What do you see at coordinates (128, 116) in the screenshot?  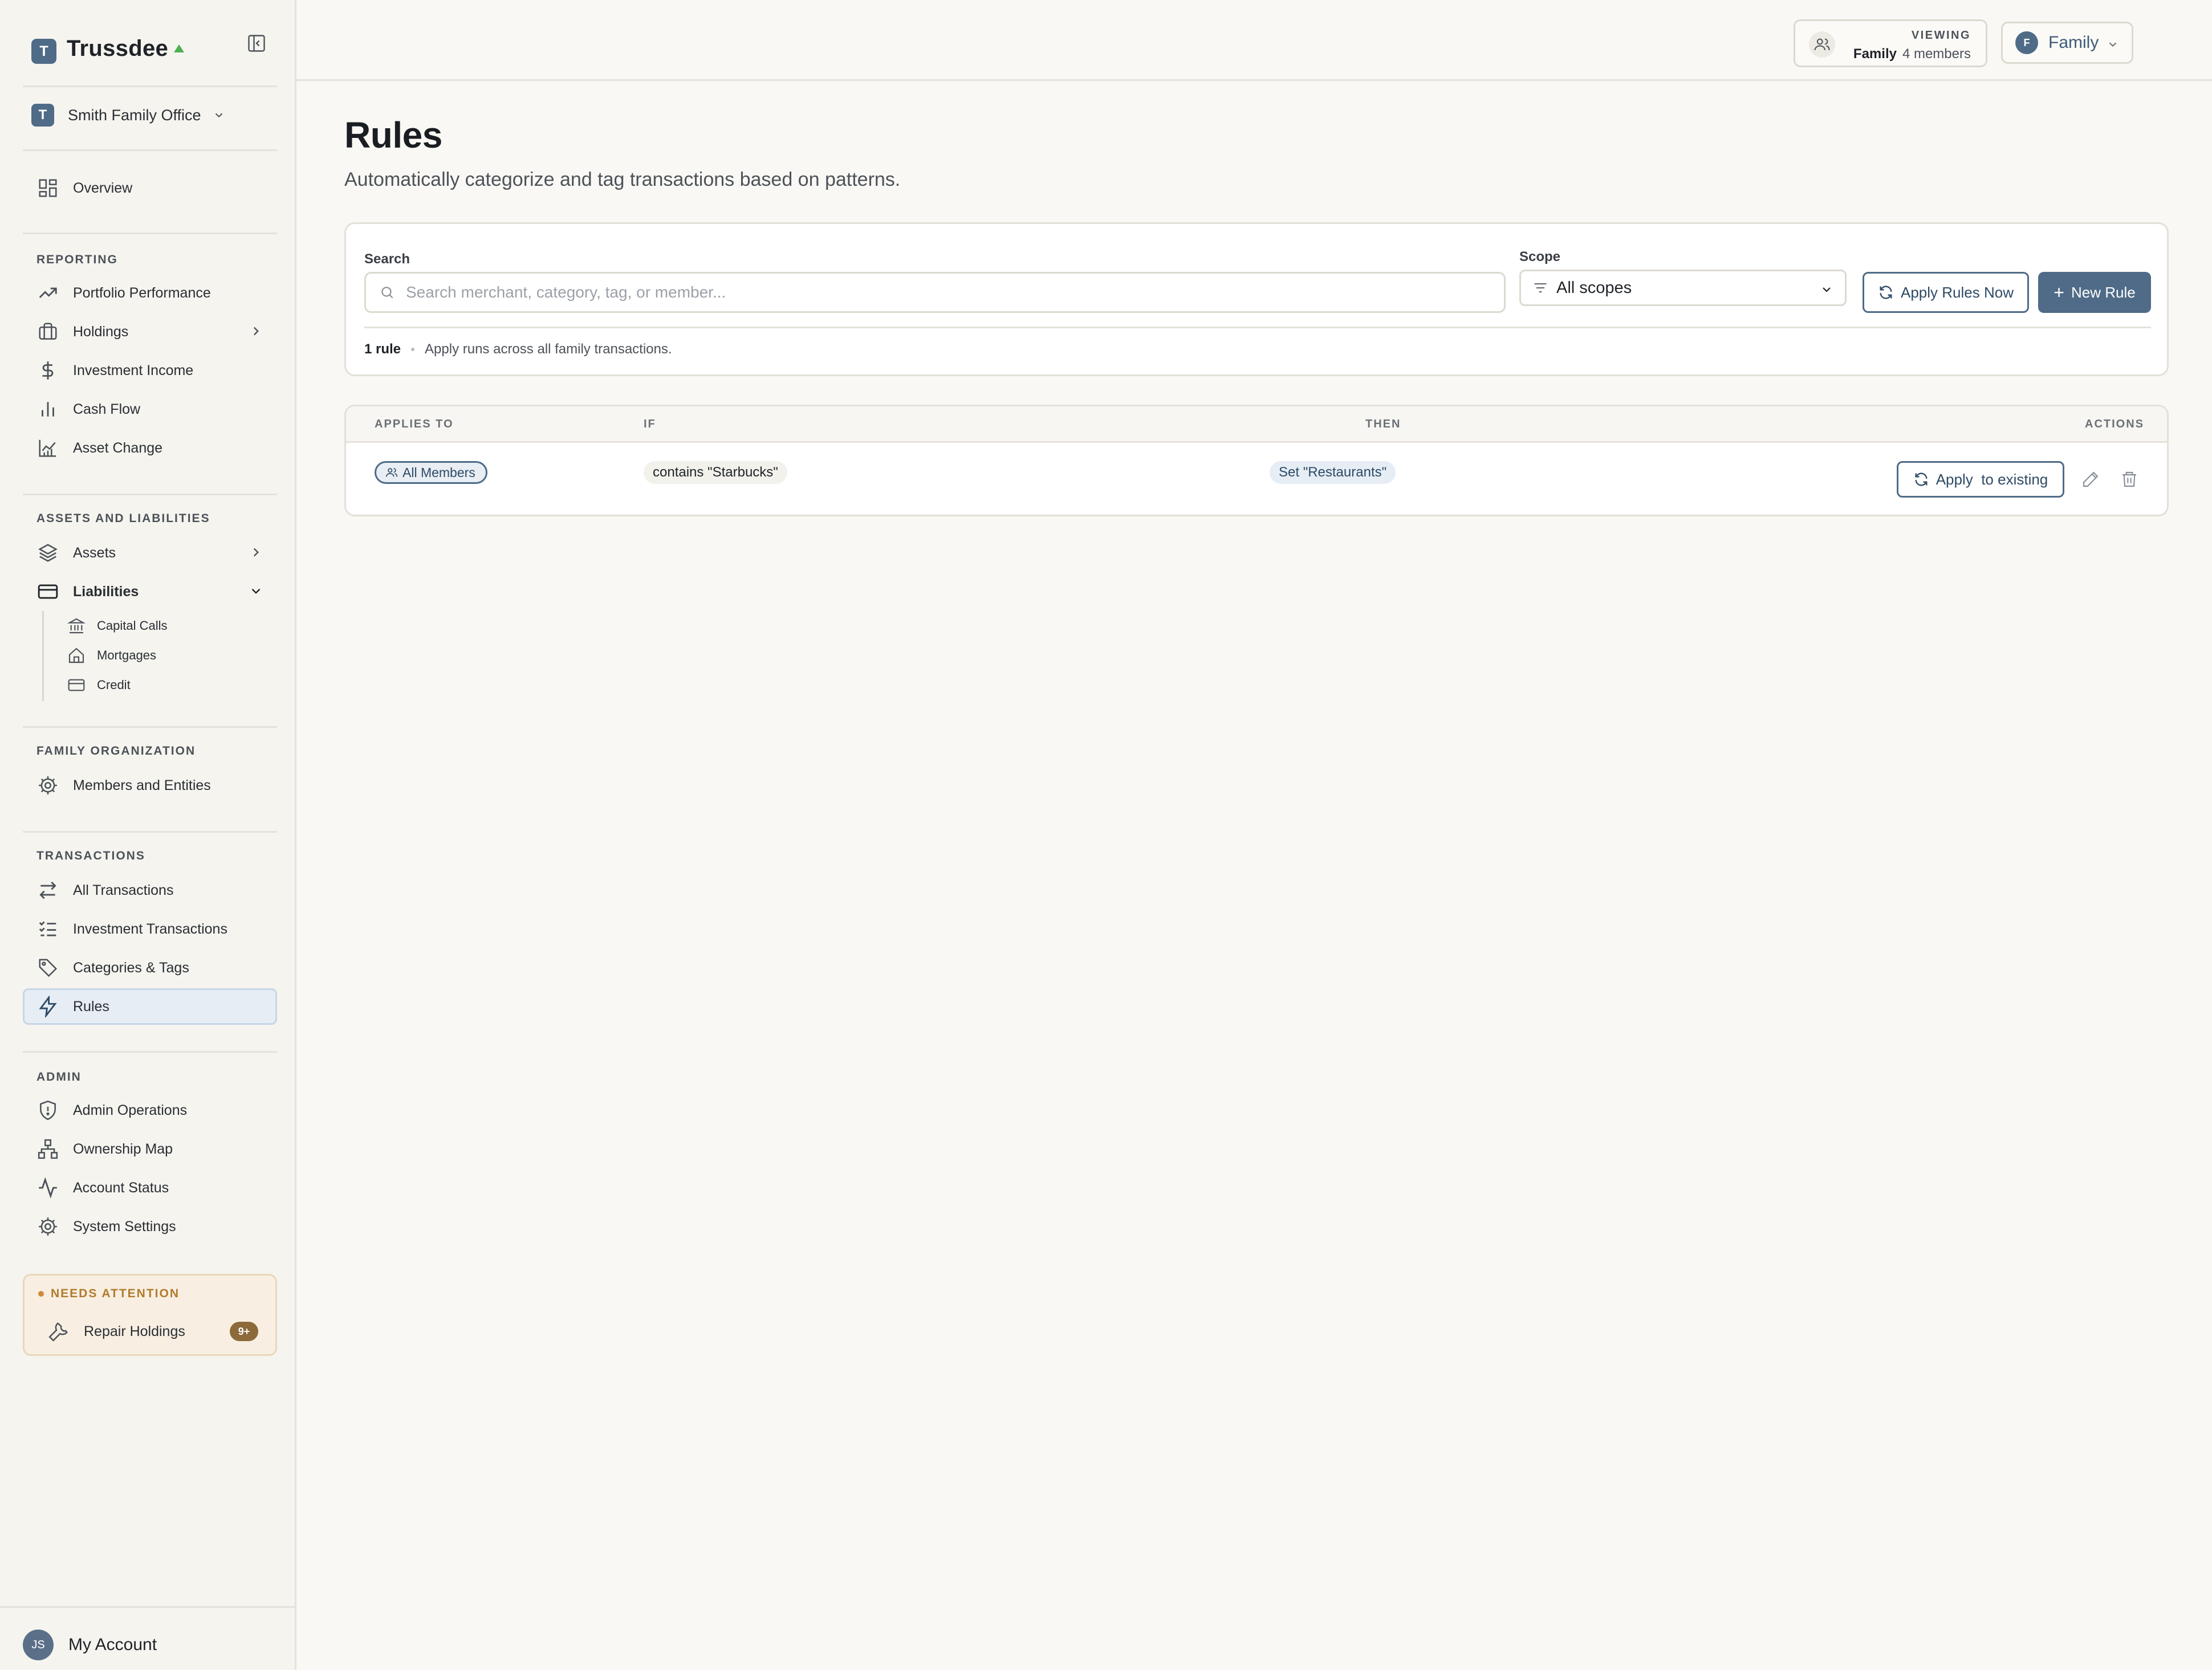 I see `org-switcher: T Smith Family Office` at bounding box center [128, 116].